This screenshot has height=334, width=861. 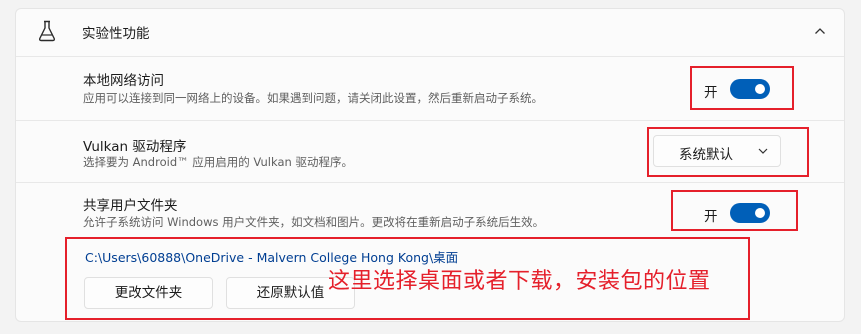 I want to click on vulkan-description: 选择要为 Android™ 应用启用的 Vulkan 驱动程序。, so click(x=218, y=162).